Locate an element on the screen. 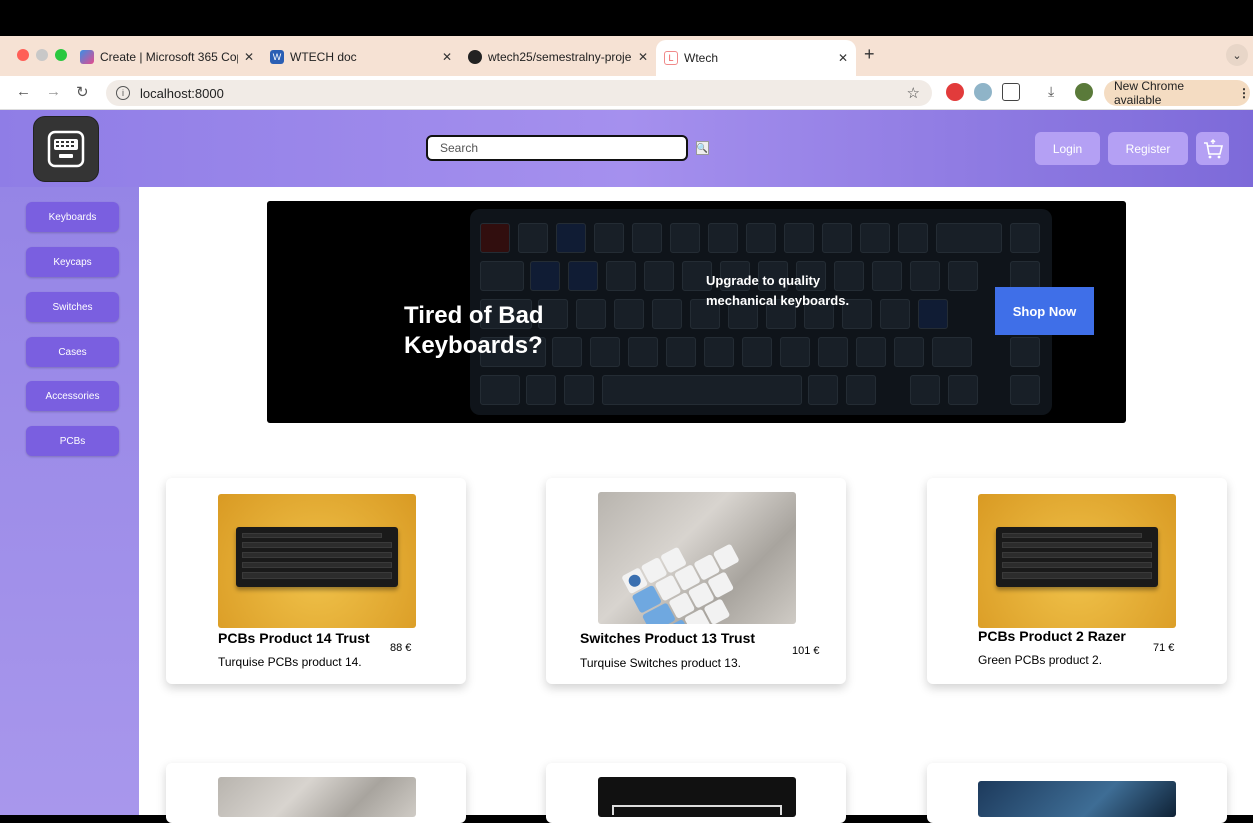 This screenshot has width=1253, height=823. url-text: localhost:8000 is located at coordinates (182, 93).